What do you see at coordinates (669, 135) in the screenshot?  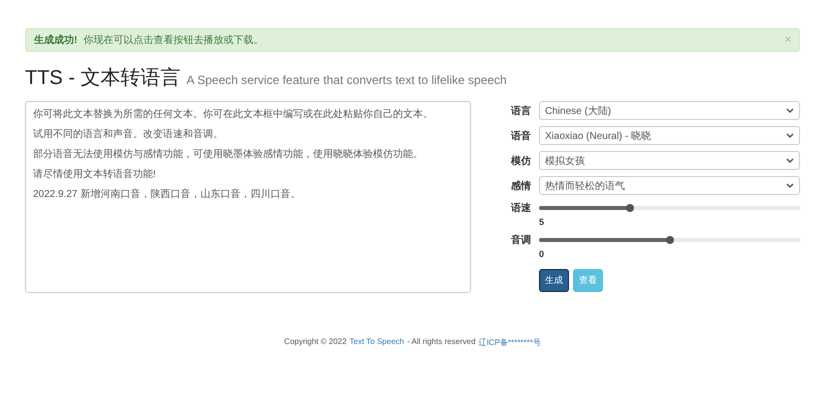 I see `dropdown: Xiaoxiao (Neural) - 晓晓` at bounding box center [669, 135].